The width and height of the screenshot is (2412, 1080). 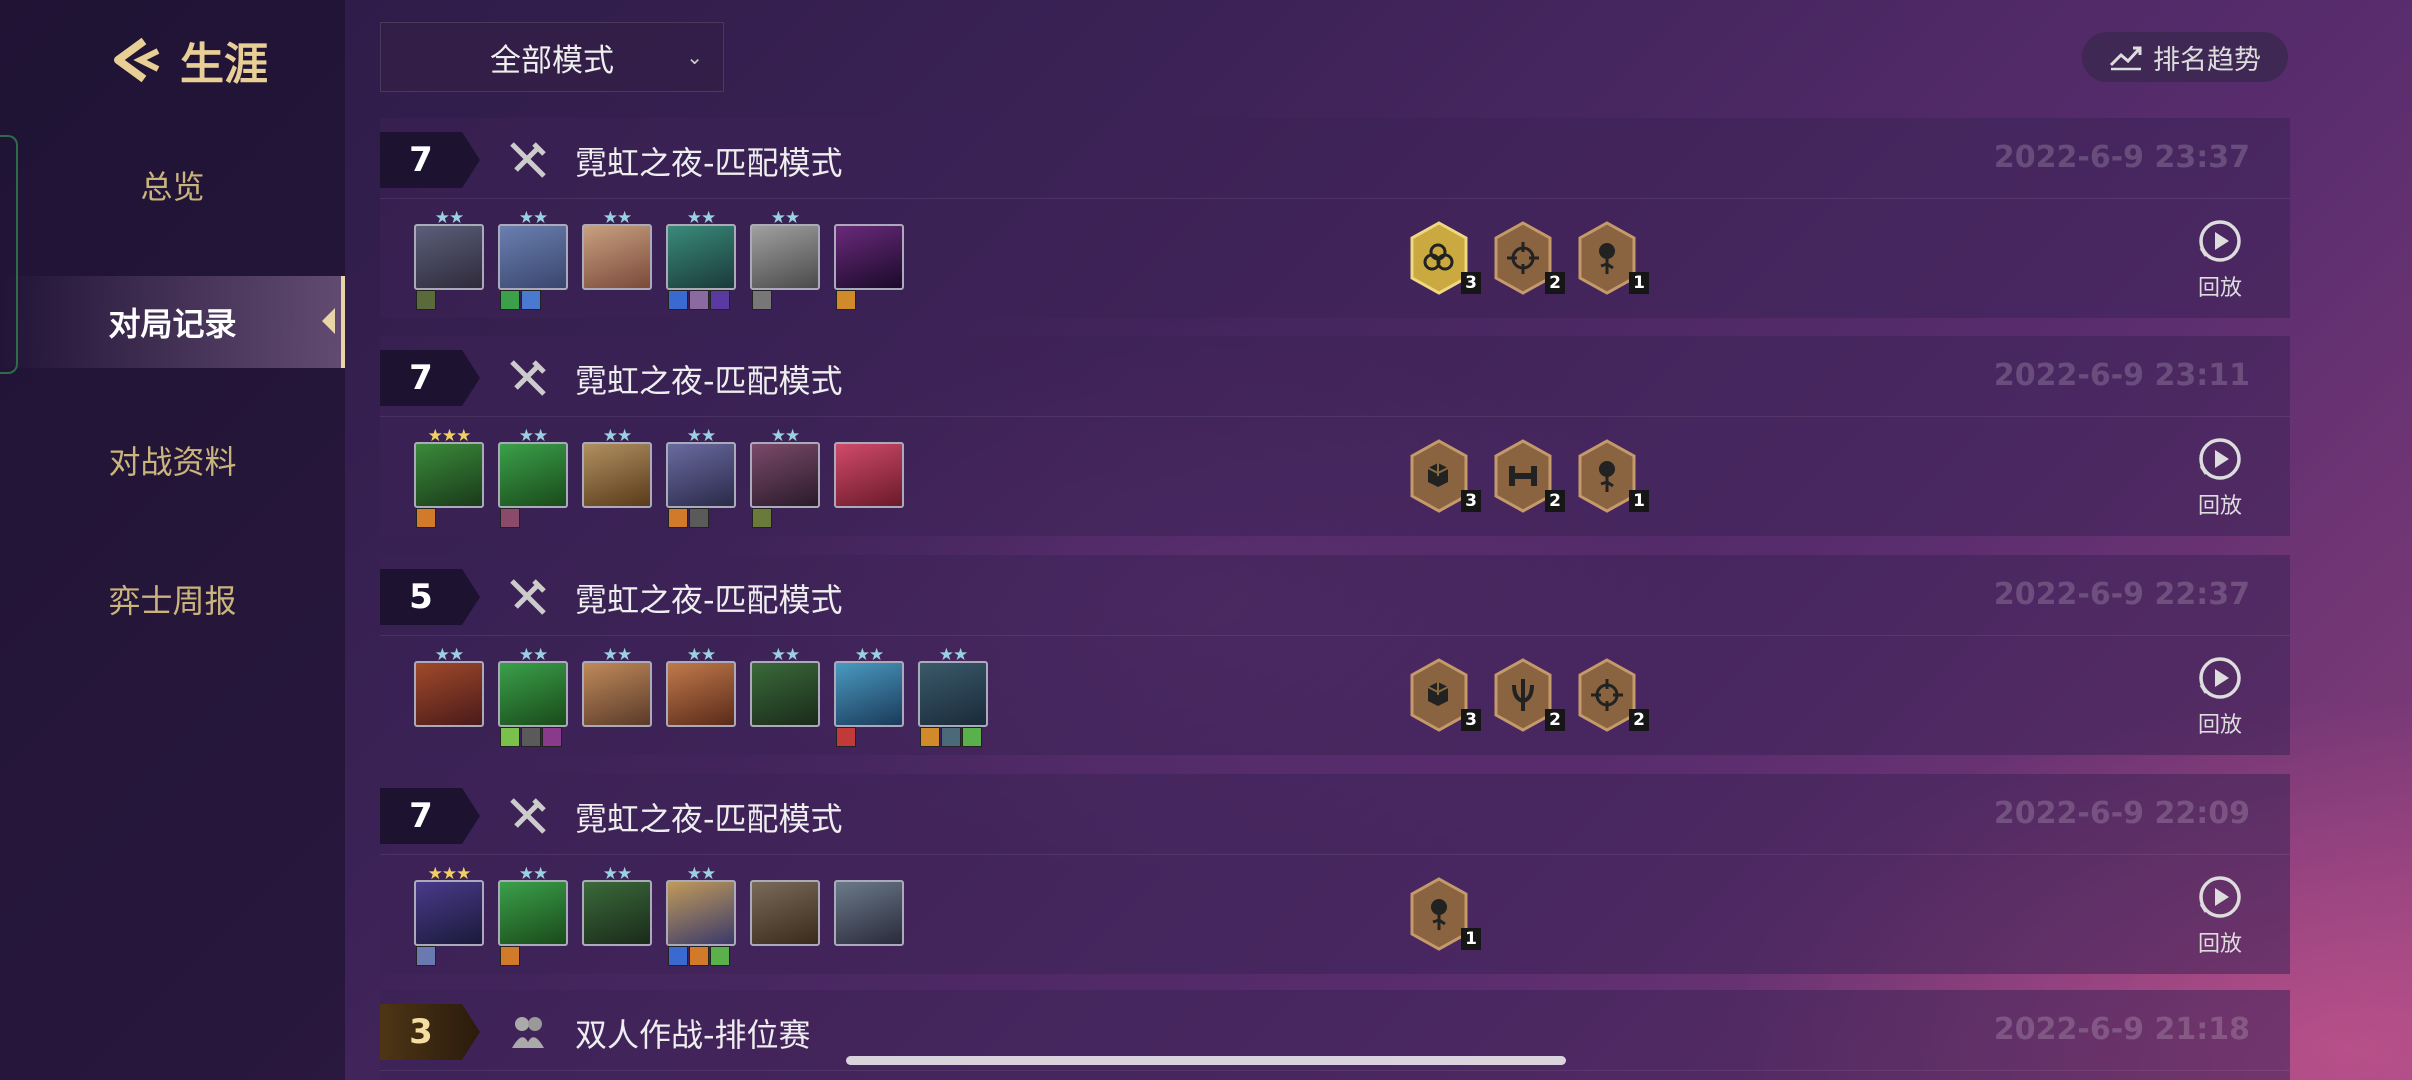 I want to click on back-button: 生涯, so click(x=188, y=60).